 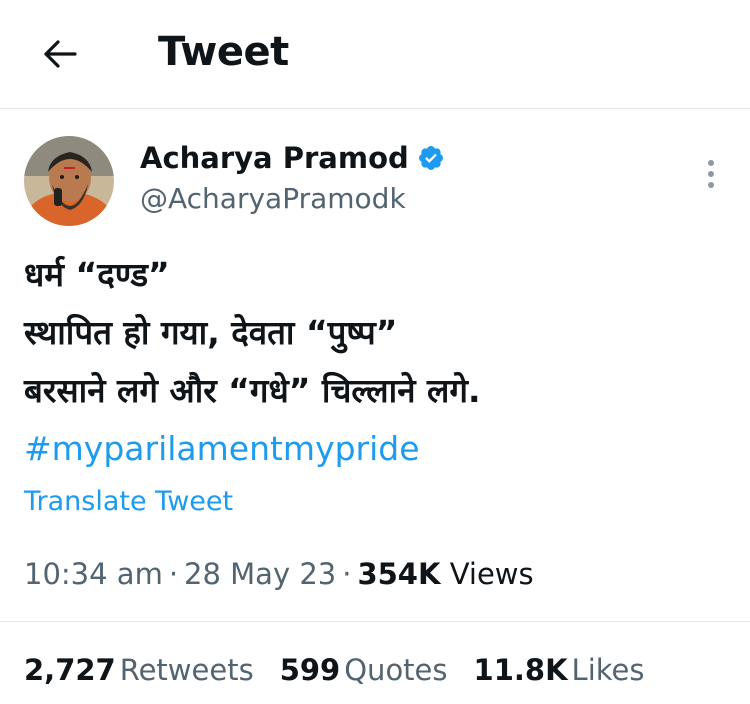 I want to click on likes-stat: 11.8K Likes, so click(x=559, y=670).